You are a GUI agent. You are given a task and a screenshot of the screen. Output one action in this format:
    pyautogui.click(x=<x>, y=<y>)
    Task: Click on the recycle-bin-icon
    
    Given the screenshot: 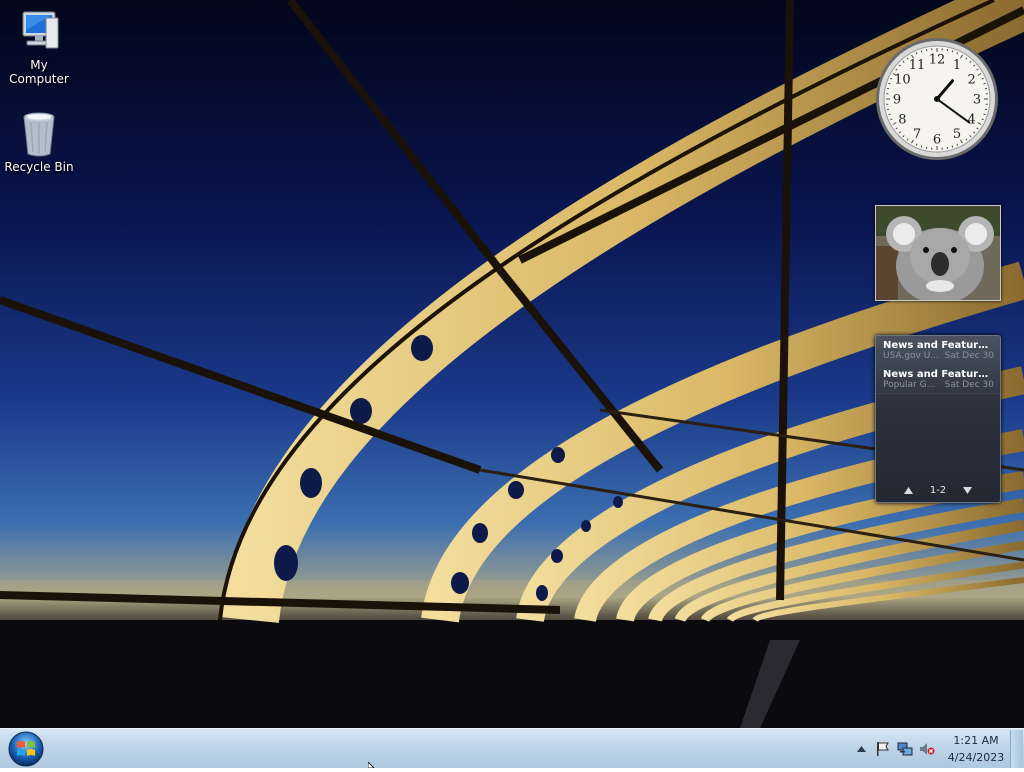 What is the action you would take?
    pyautogui.click(x=39, y=134)
    